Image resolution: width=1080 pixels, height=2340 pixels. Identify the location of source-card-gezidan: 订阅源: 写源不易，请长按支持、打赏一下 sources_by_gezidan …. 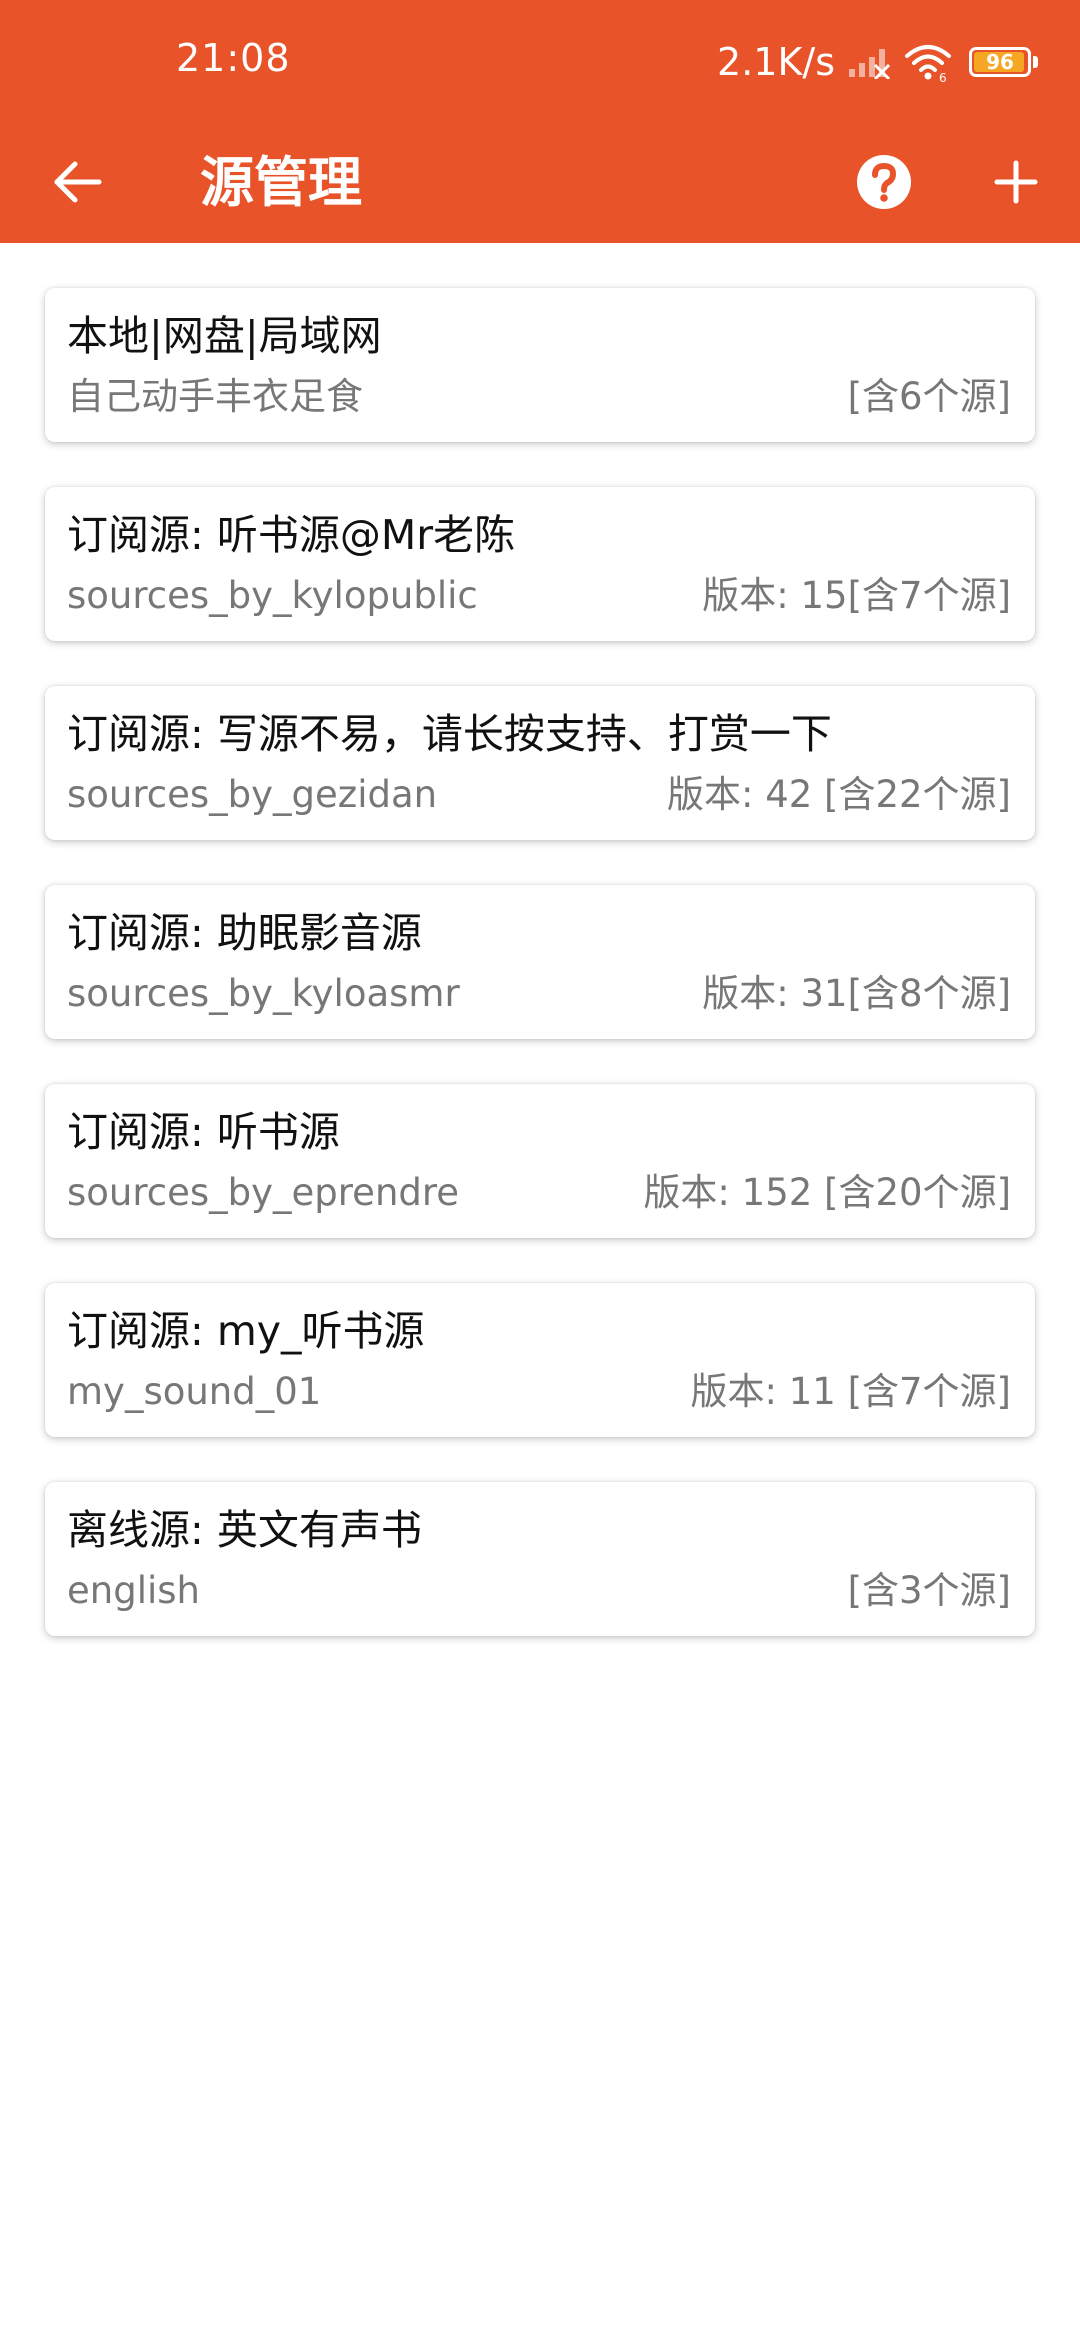
(540, 763).